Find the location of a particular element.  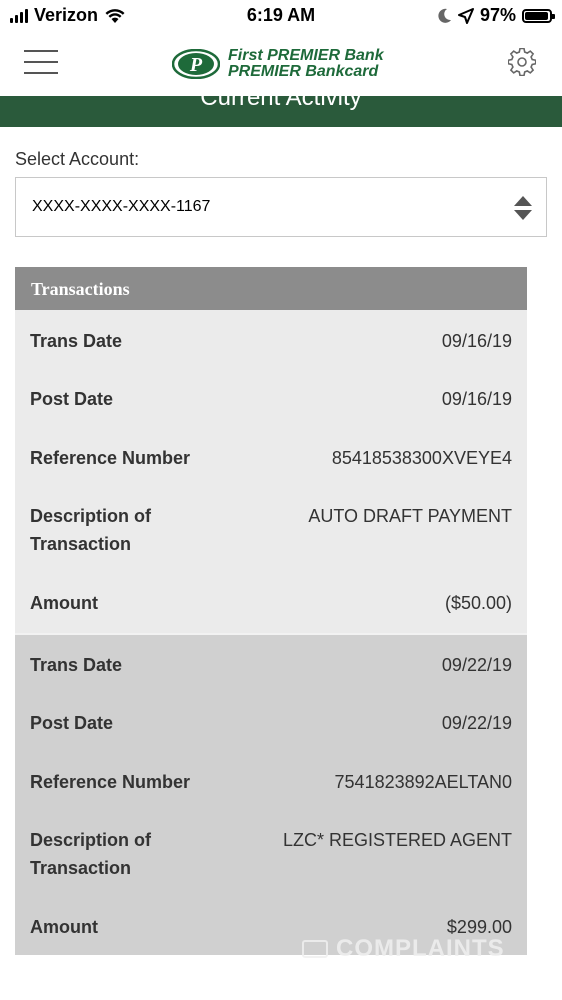

complaints-watermark: COMPLAINTS is located at coordinates (403, 949).